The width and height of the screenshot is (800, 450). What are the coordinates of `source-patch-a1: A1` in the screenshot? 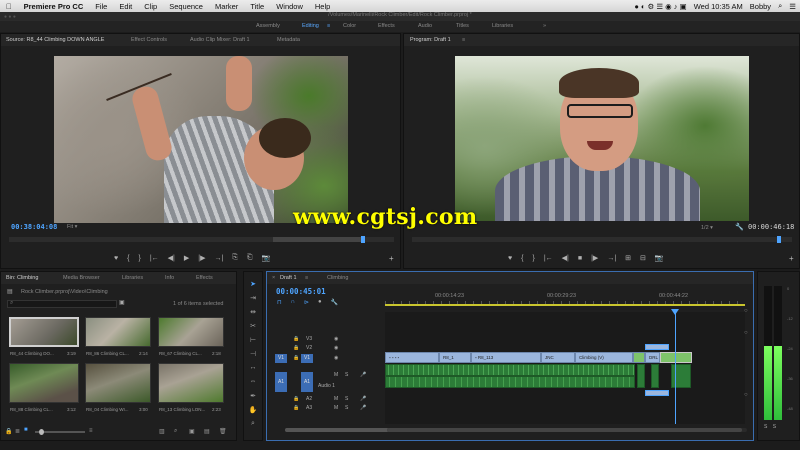 It's located at (281, 382).